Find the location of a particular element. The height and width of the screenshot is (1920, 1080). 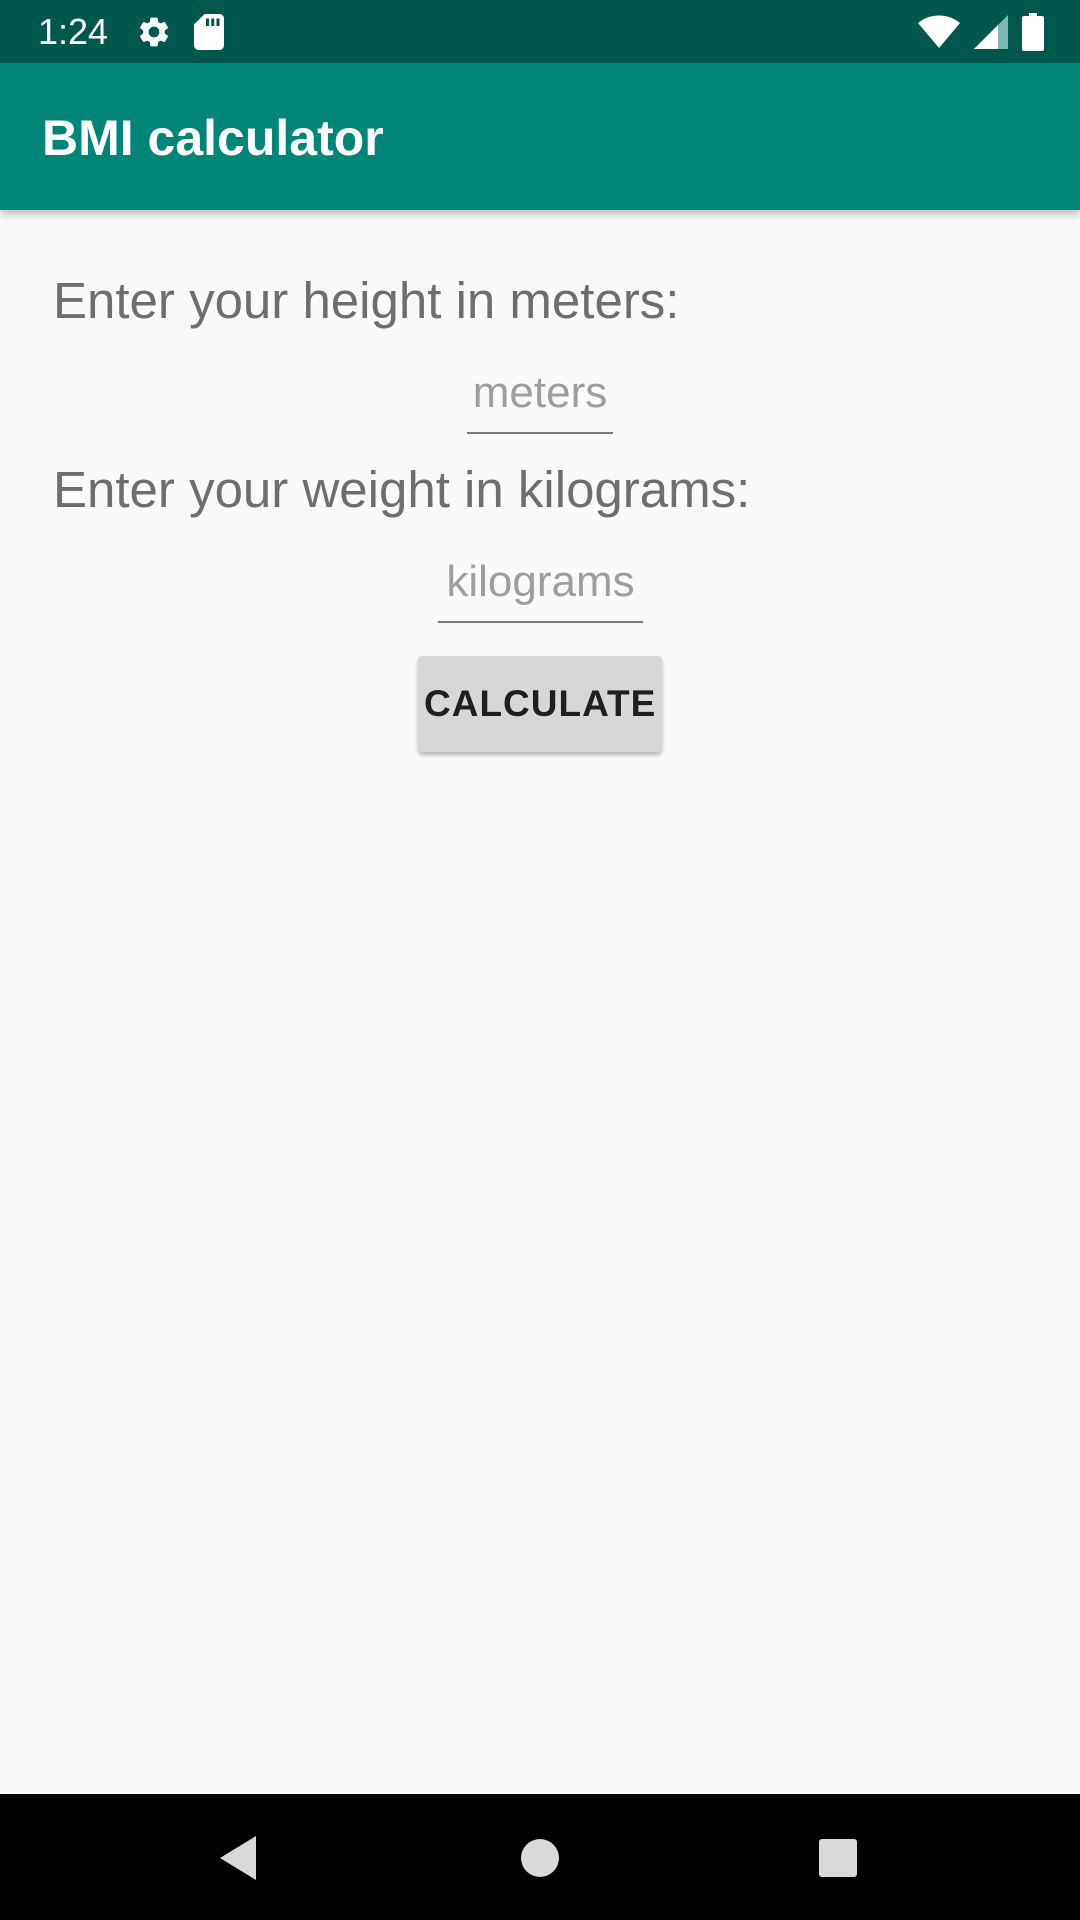

sd-card-icon is located at coordinates (209, 32).